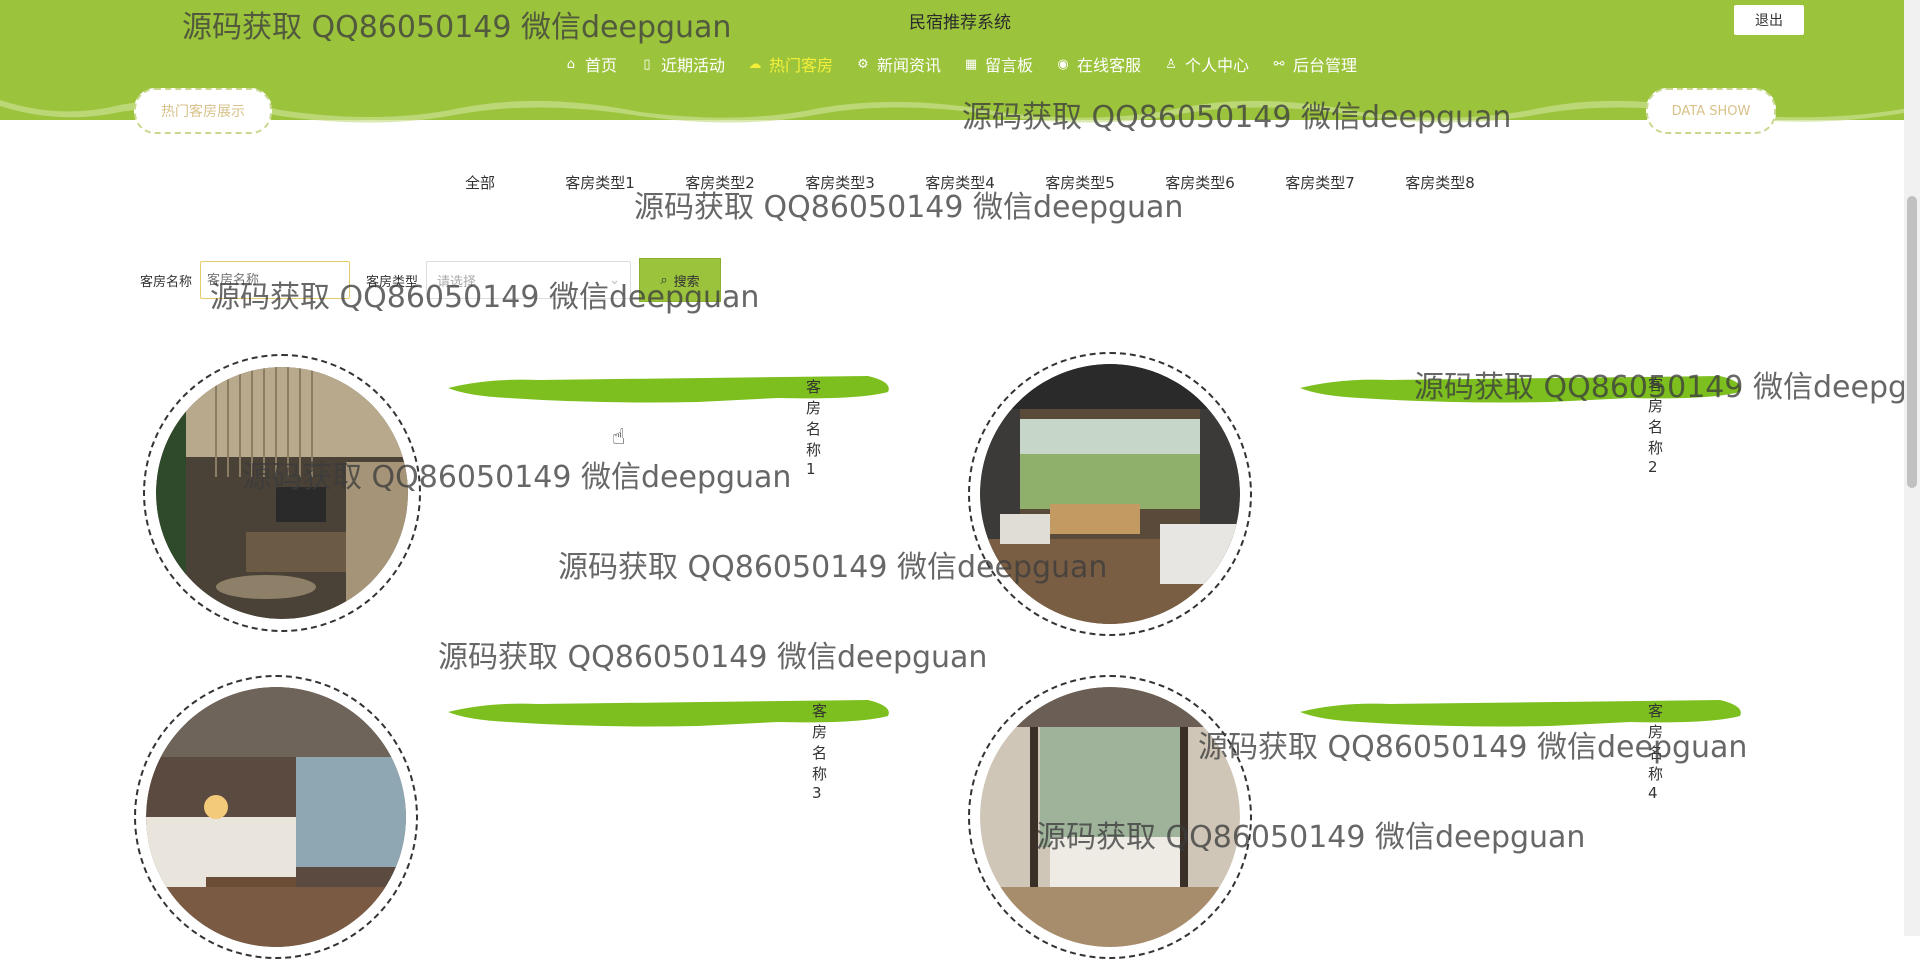  Describe the element at coordinates (971, 64) in the screenshot. I see `board-icon: ▦` at that location.